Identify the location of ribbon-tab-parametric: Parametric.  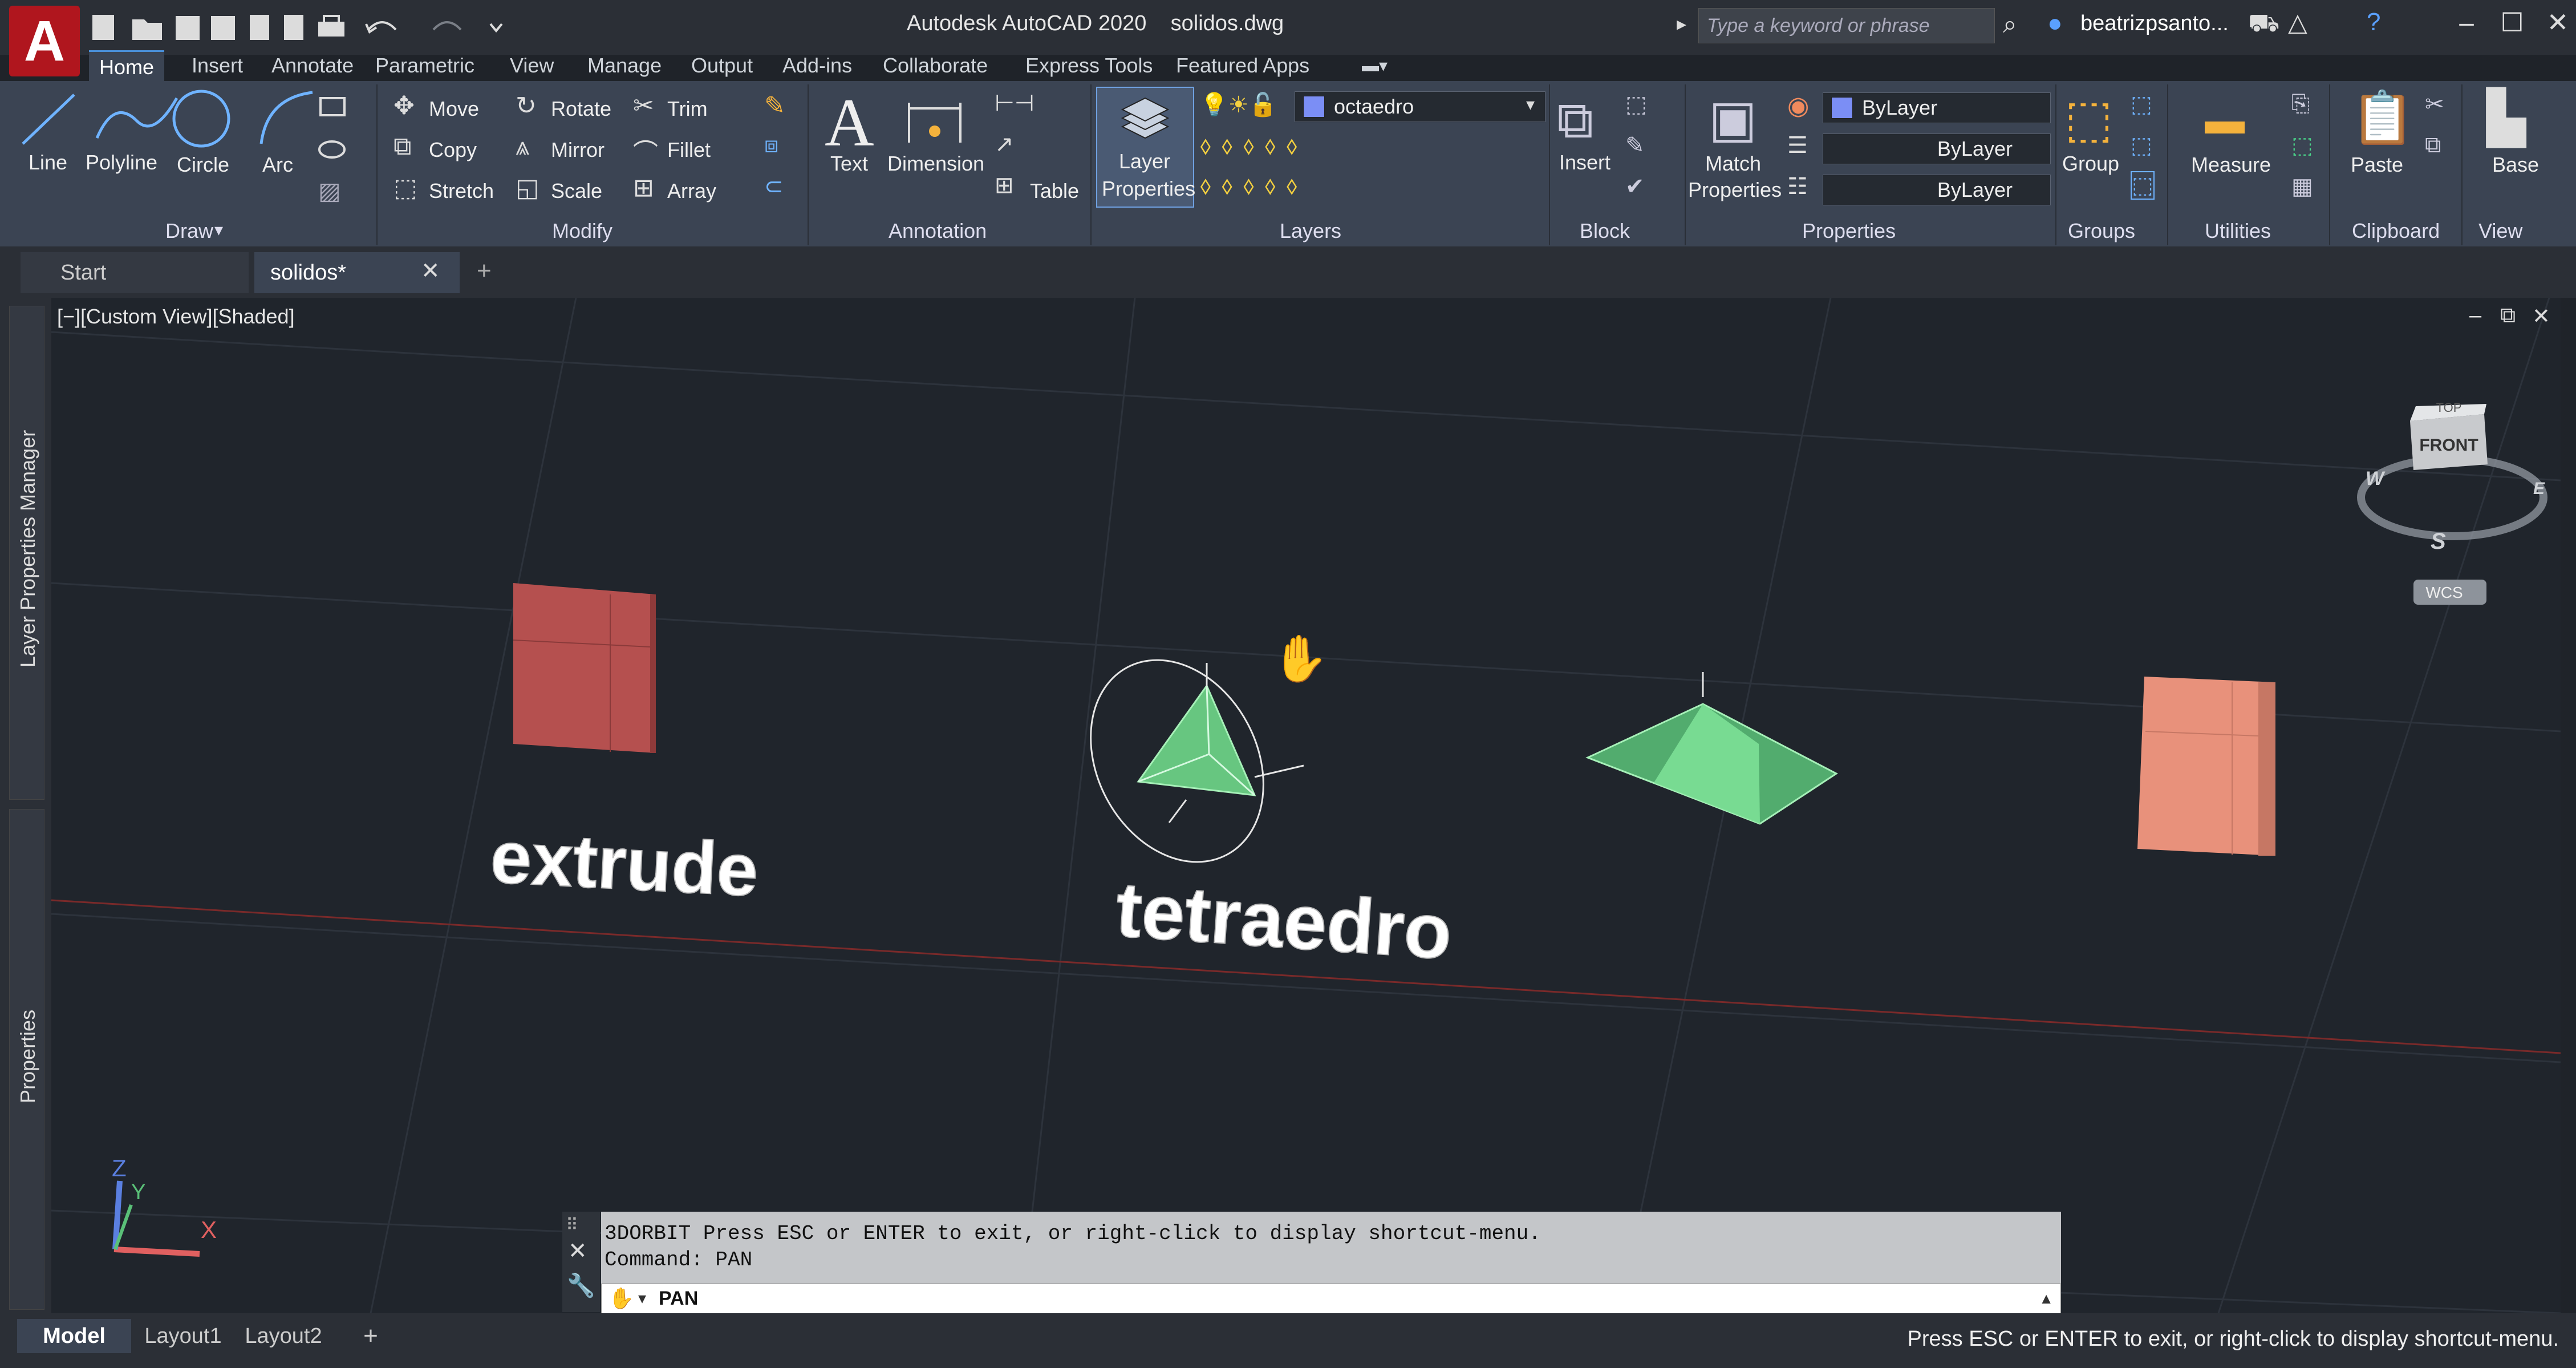
(425, 65).